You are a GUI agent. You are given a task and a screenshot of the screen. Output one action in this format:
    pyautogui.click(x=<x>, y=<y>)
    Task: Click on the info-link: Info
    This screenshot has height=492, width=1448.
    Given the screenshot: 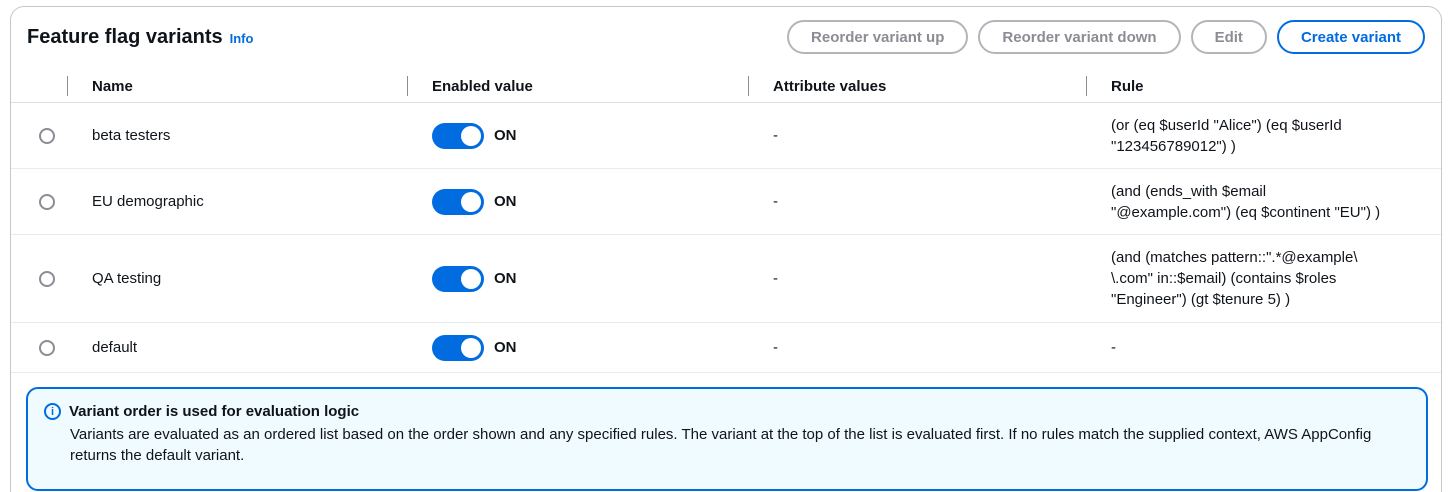 What is the action you would take?
    pyautogui.click(x=242, y=38)
    